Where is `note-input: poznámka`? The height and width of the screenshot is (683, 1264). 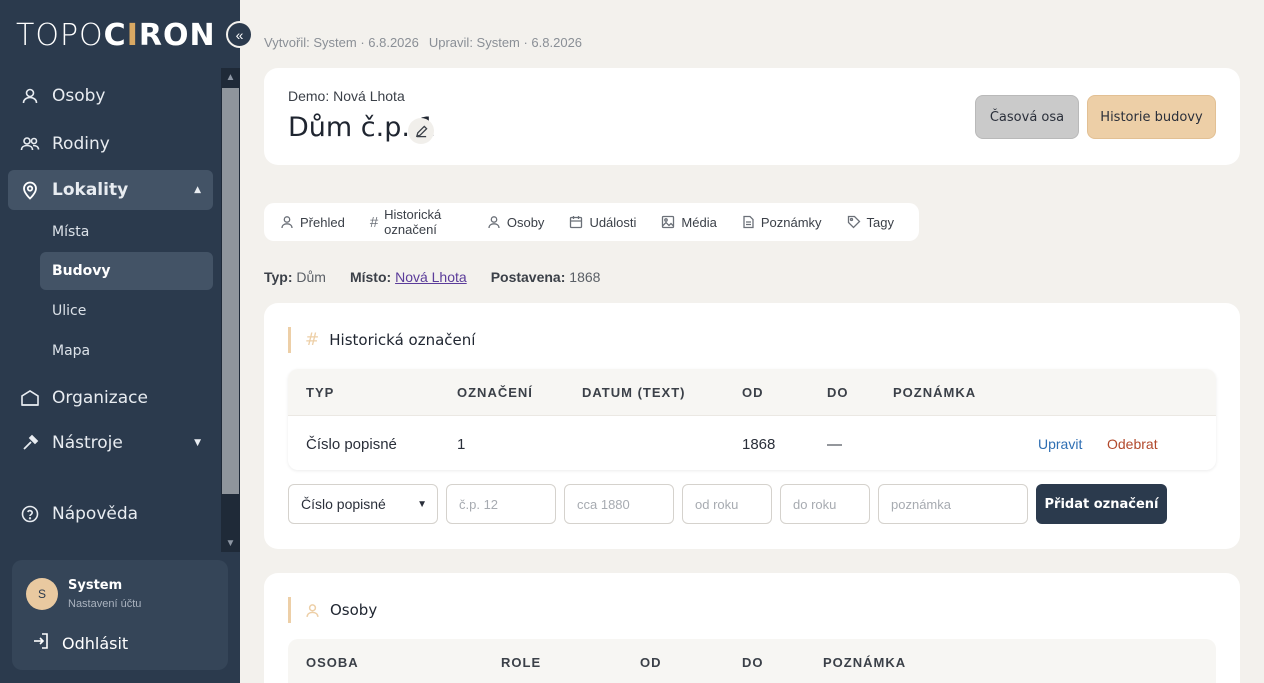
note-input: poznámka is located at coordinates (953, 504).